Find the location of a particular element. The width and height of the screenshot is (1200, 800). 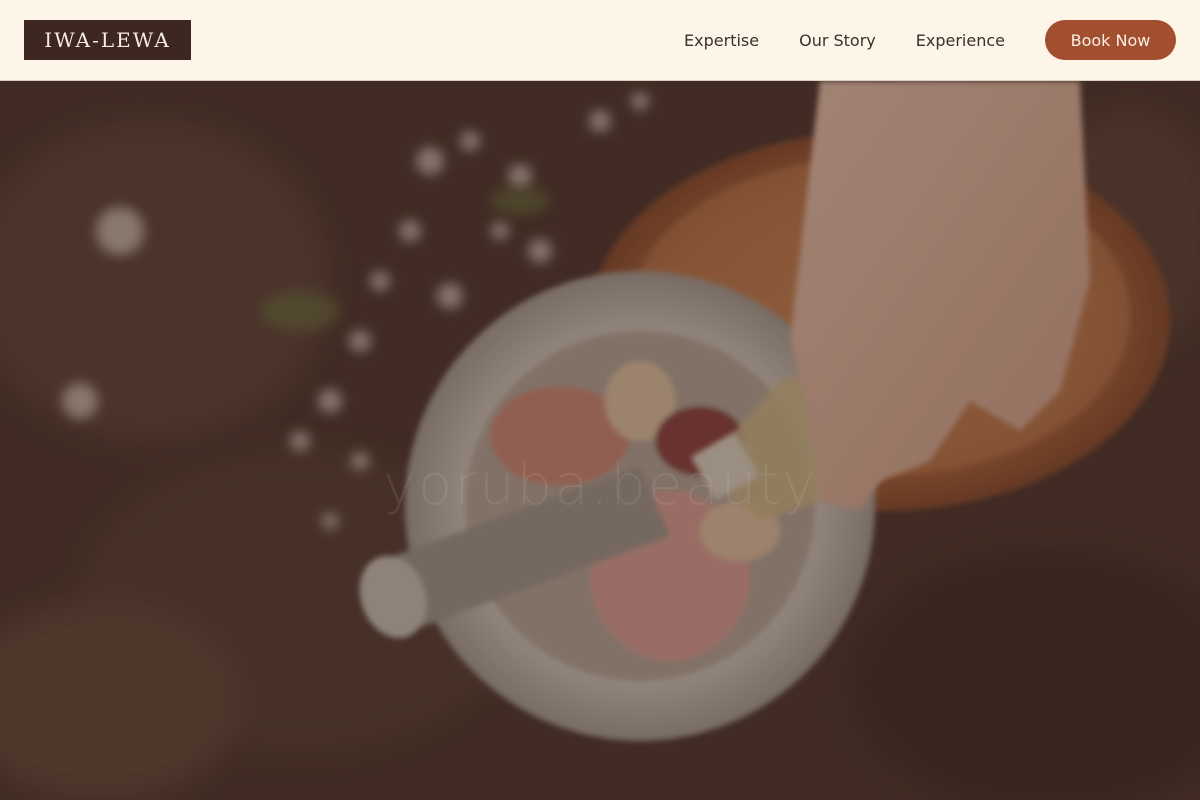

main-nav: Expertise Our Story Experience Book Now is located at coordinates (930, 40).